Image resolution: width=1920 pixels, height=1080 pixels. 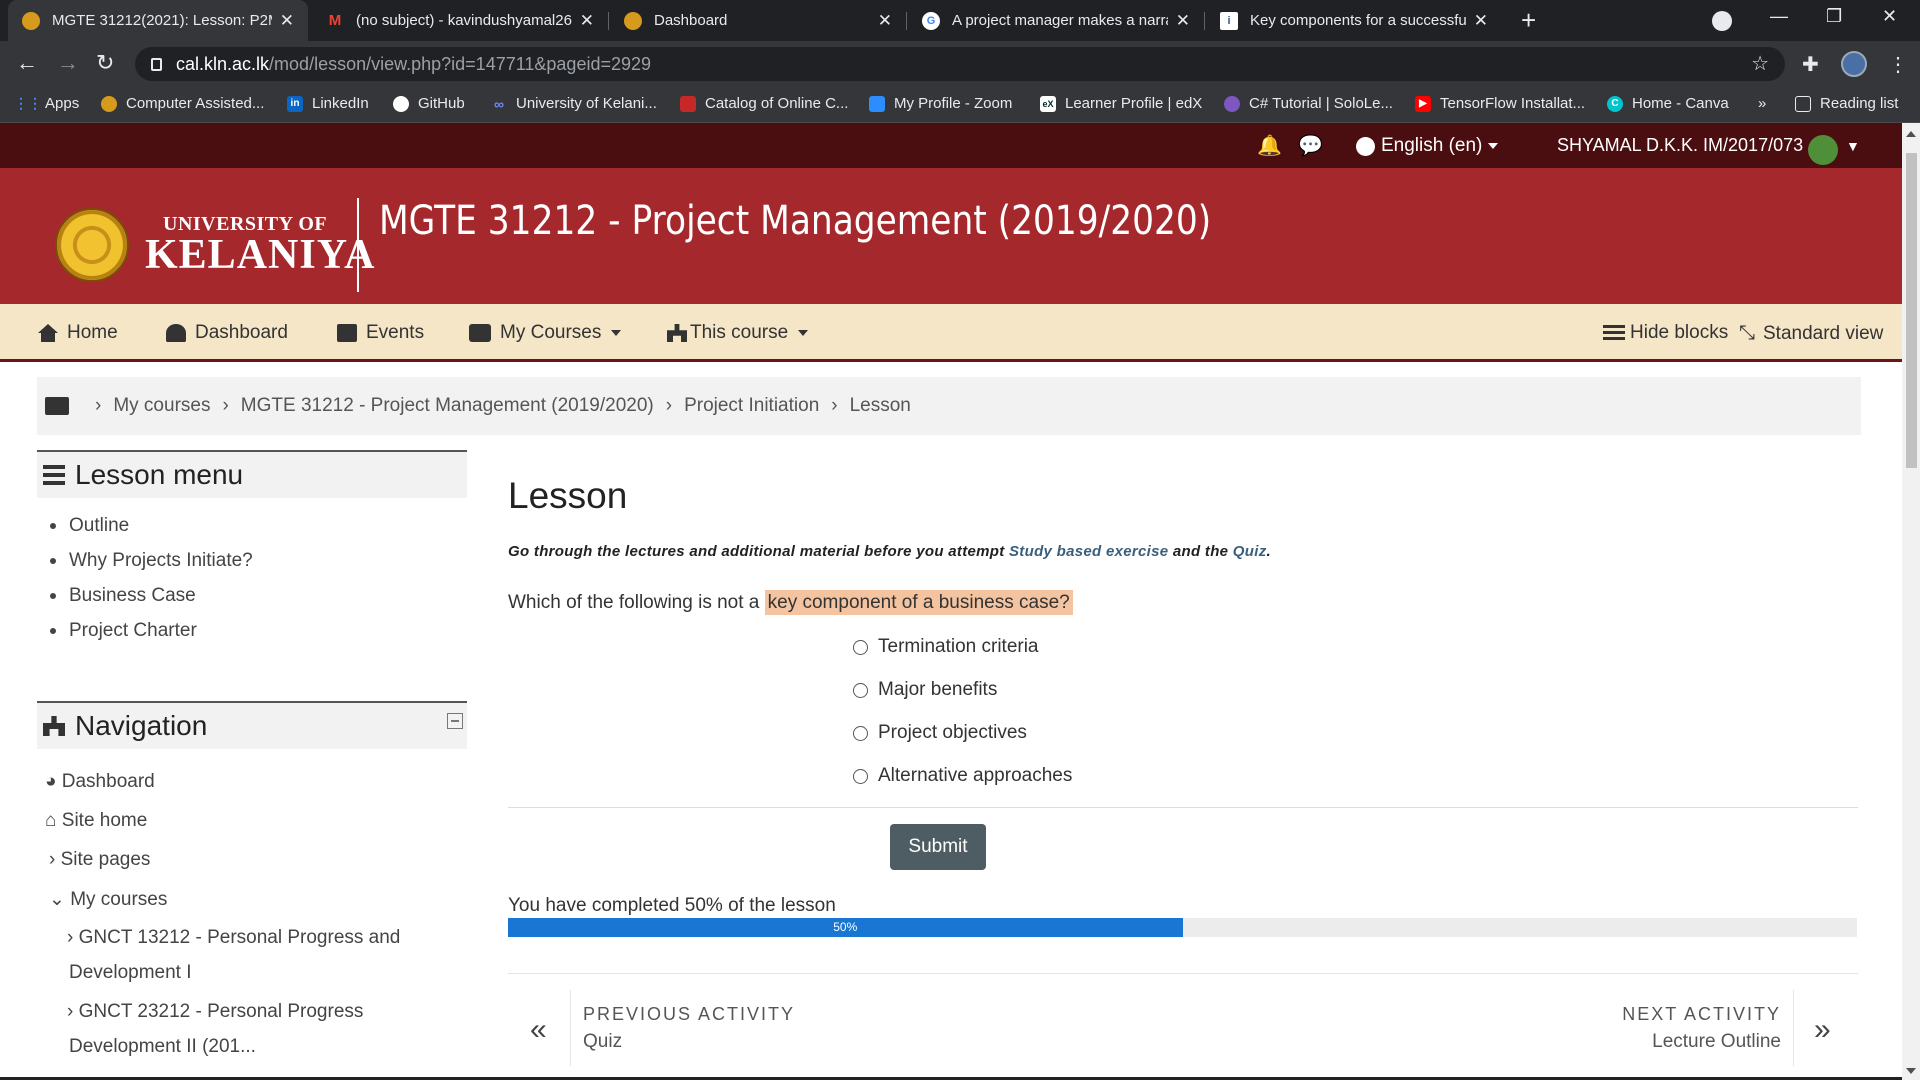 I want to click on bookmark-linkedin: in LinkedIn, so click(x=328, y=103).